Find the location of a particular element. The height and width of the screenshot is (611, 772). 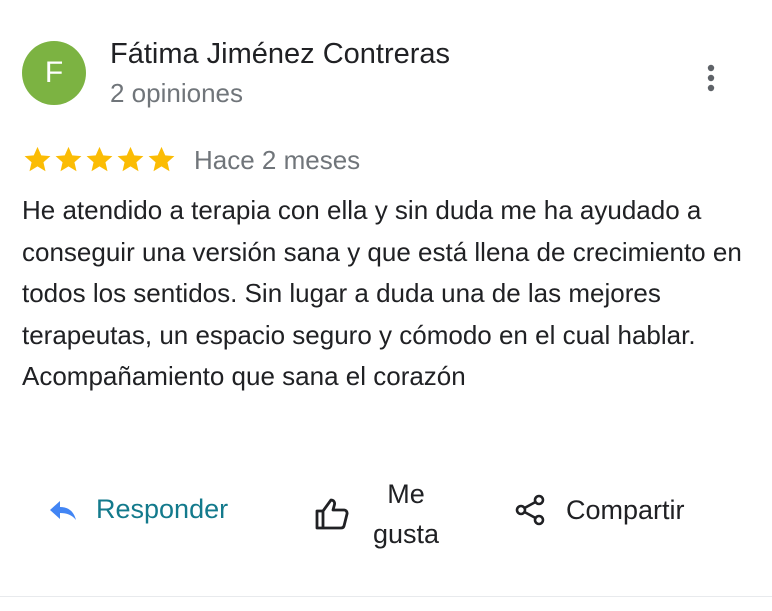

avatar: F is located at coordinates (54, 73).